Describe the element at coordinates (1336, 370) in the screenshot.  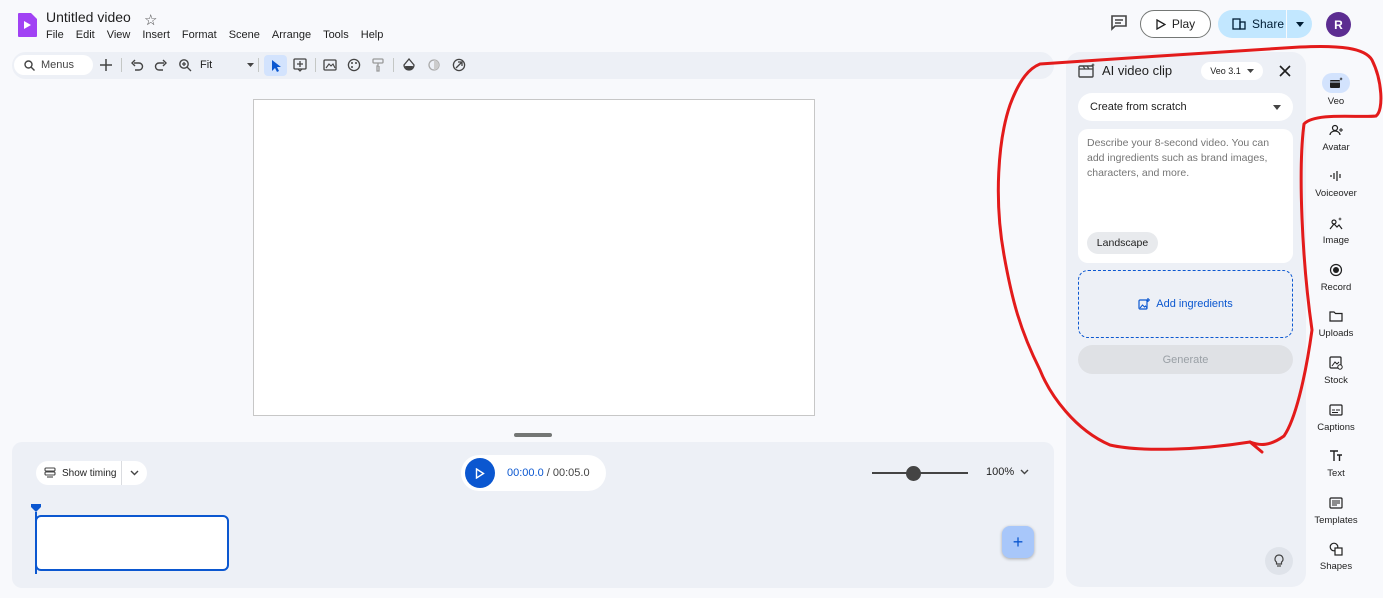
I see `rail-stock: Stock` at that location.